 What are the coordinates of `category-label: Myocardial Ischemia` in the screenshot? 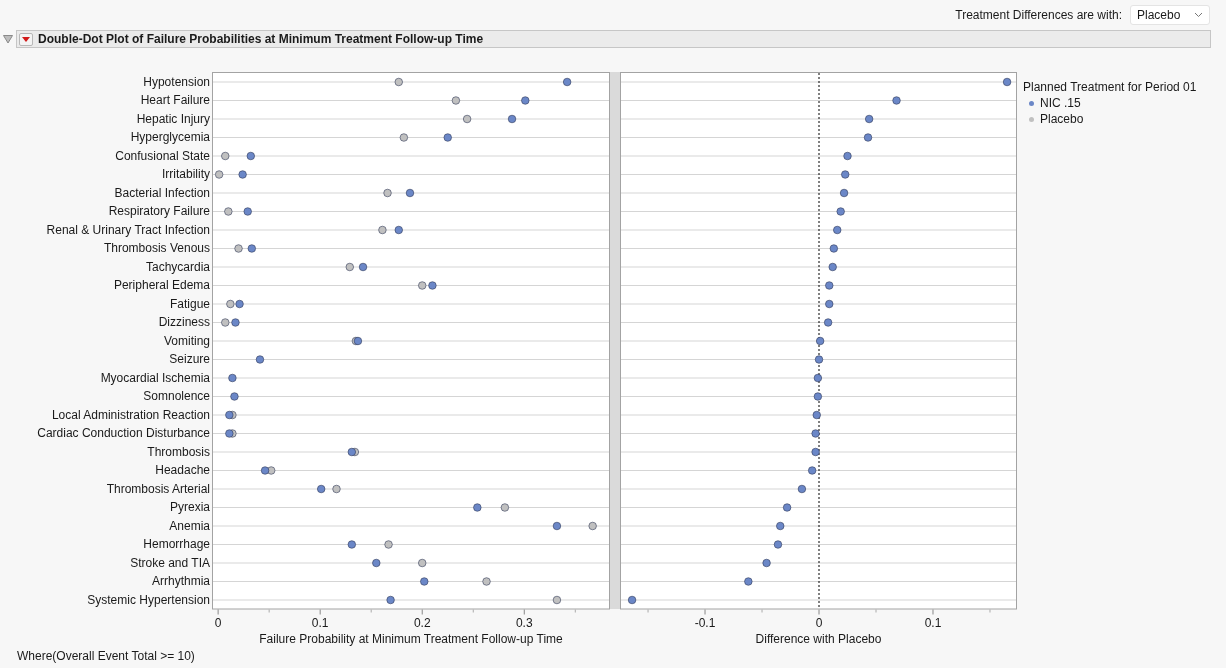 It's located at (155, 378).